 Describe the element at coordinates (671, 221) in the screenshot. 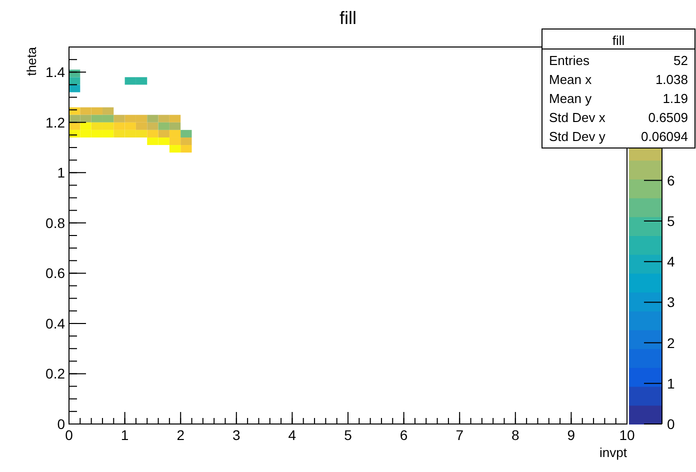

I see `color-tick-label: 5` at that location.